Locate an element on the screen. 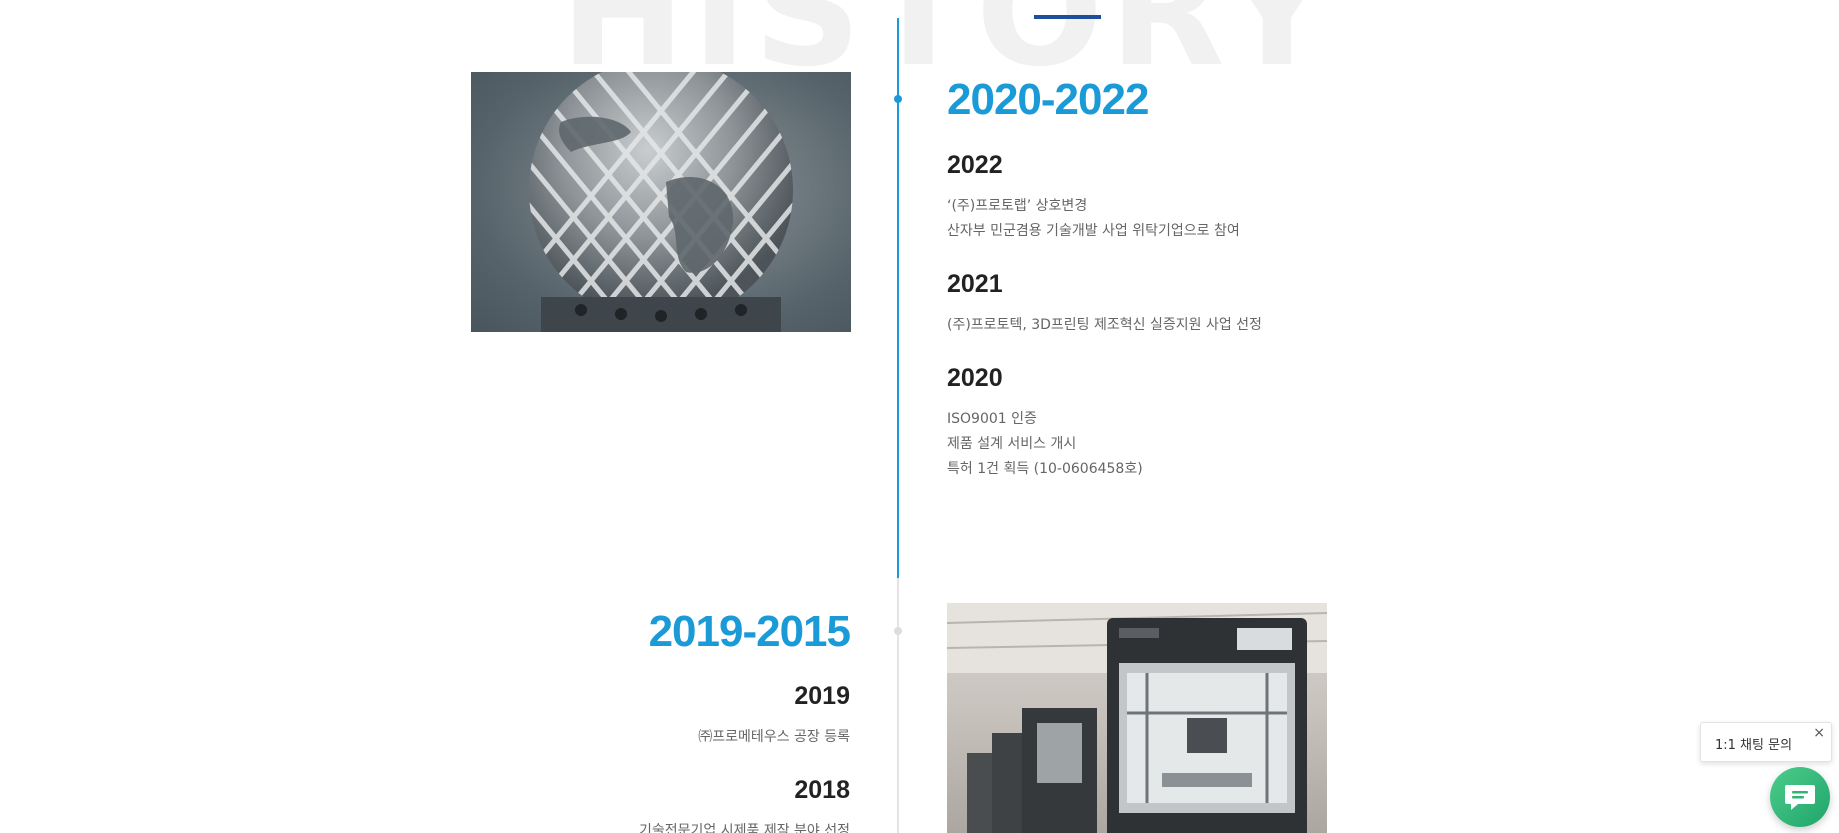  metal-3d-printed-globe-image is located at coordinates (661, 202).